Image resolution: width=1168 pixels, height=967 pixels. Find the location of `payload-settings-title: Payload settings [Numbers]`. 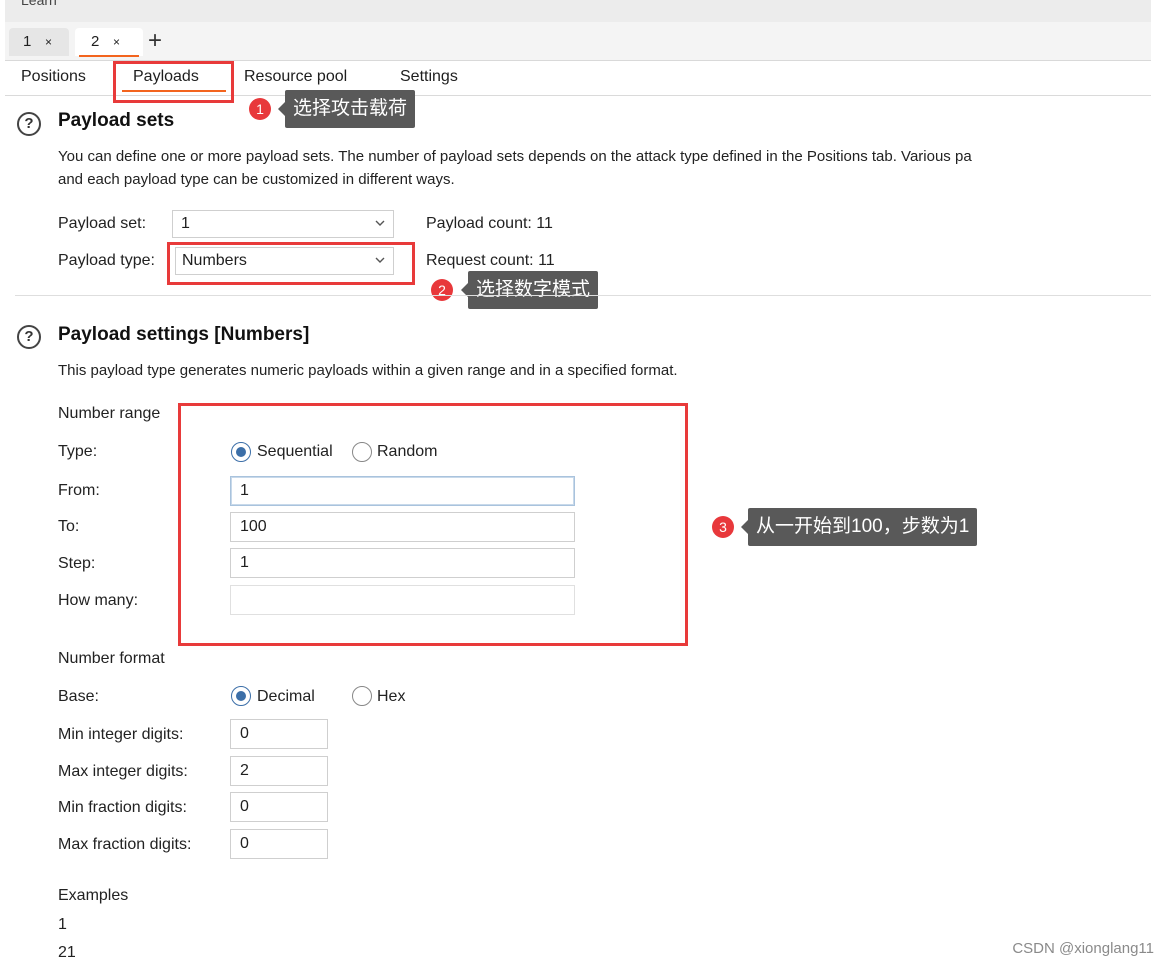

payload-settings-title: Payload settings [Numbers] is located at coordinates (184, 334).